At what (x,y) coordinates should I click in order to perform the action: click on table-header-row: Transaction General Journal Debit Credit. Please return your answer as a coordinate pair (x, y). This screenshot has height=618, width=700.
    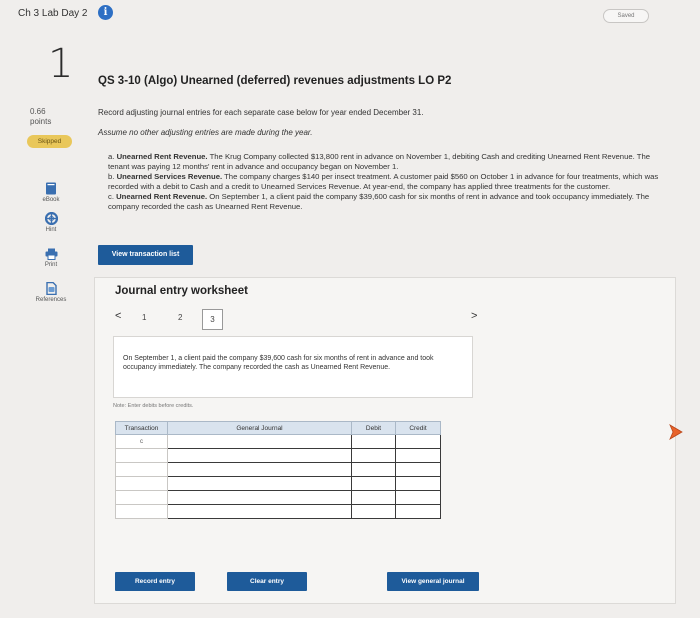
    Looking at the image, I should click on (278, 428).